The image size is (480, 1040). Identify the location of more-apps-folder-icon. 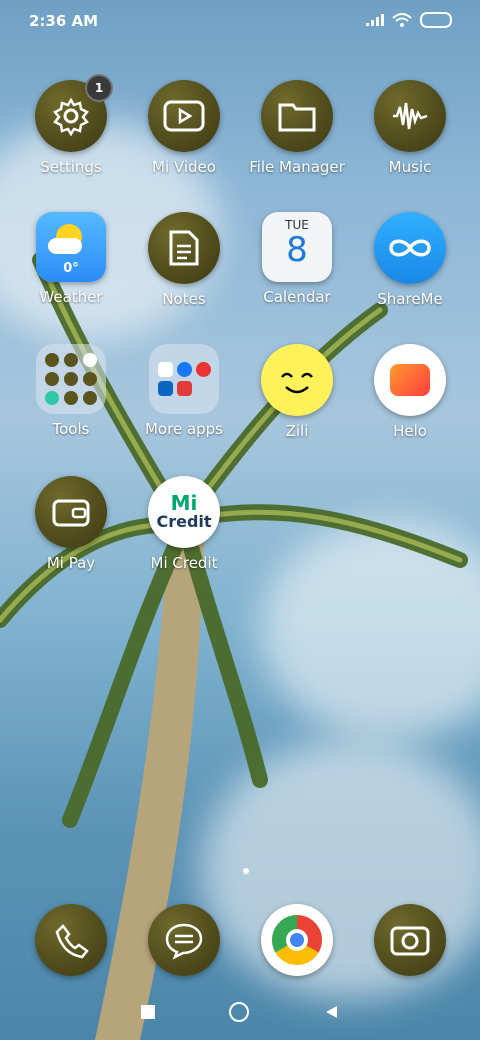
(184, 379).